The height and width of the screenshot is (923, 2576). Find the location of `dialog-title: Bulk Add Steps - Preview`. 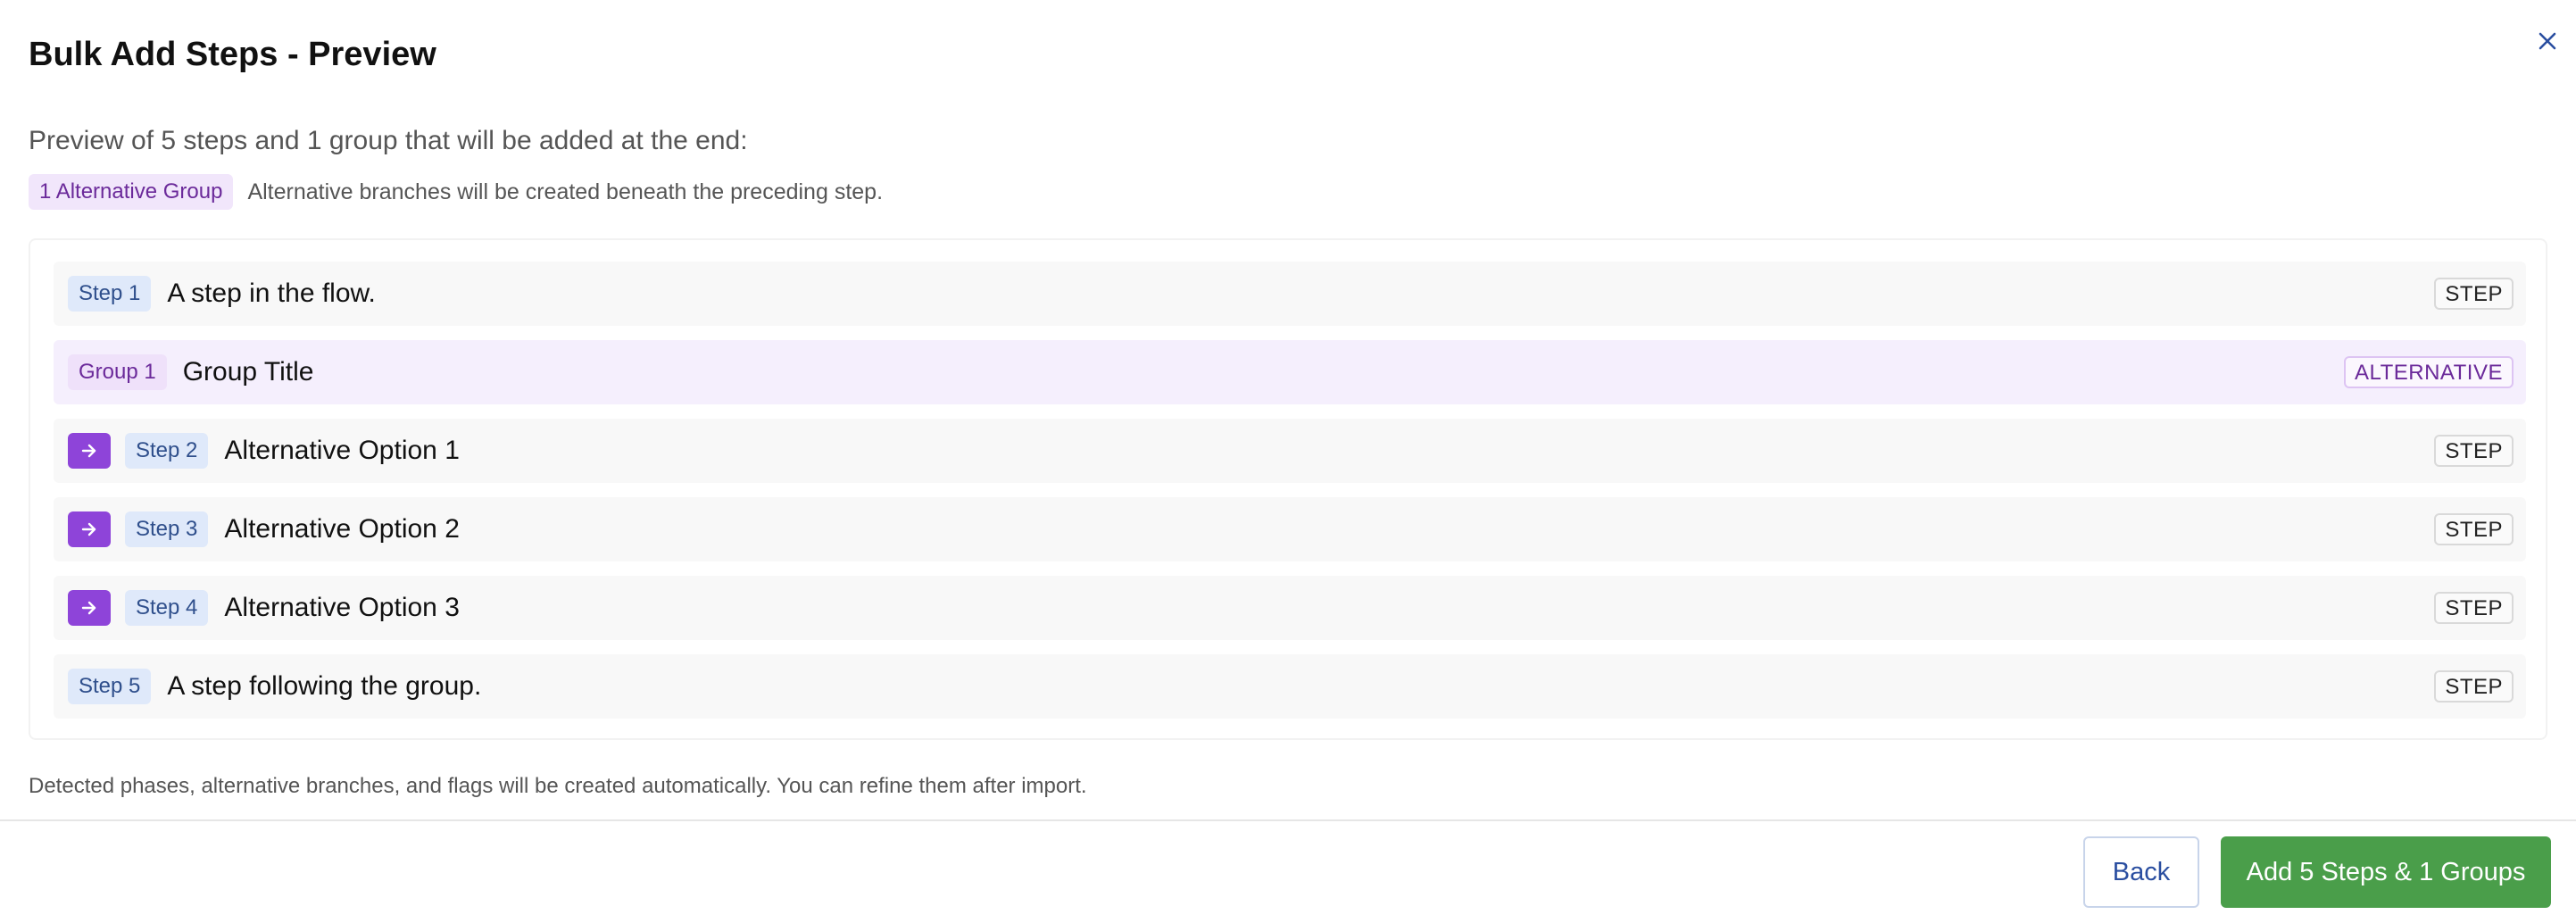

dialog-title: Bulk Add Steps - Preview is located at coordinates (232, 54).